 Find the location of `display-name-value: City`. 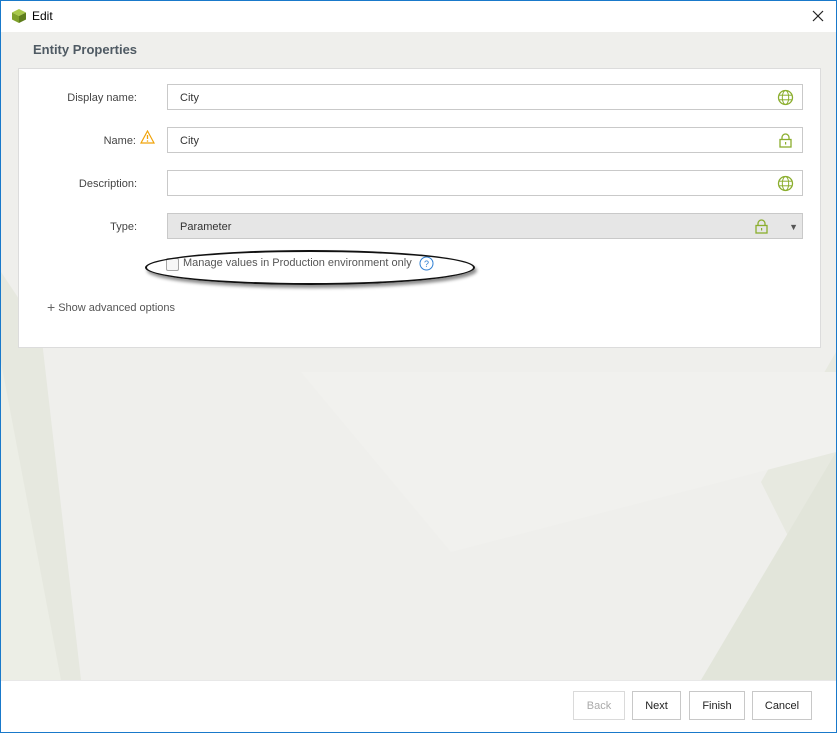

display-name-value: City is located at coordinates (189, 98).